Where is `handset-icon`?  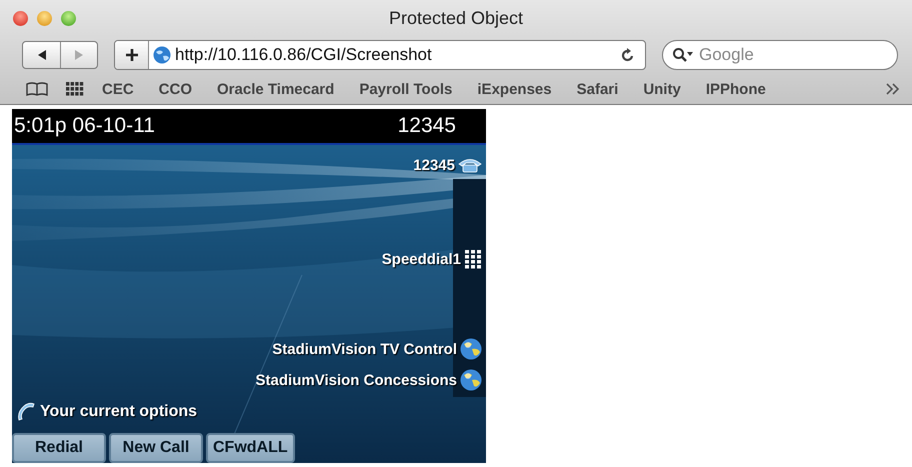
handset-icon is located at coordinates (26, 412).